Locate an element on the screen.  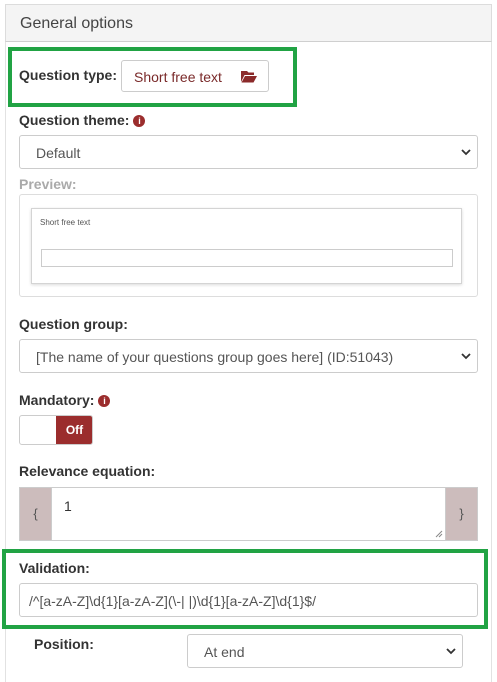
position-value: At end is located at coordinates (224, 652).